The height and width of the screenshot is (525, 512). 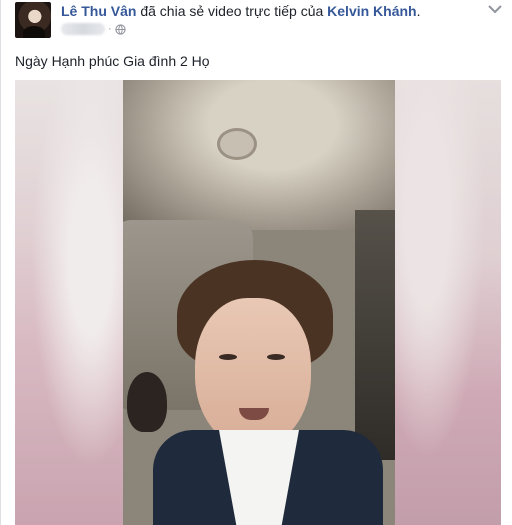 What do you see at coordinates (418, 11) in the screenshot?
I see `header-period: .` at bounding box center [418, 11].